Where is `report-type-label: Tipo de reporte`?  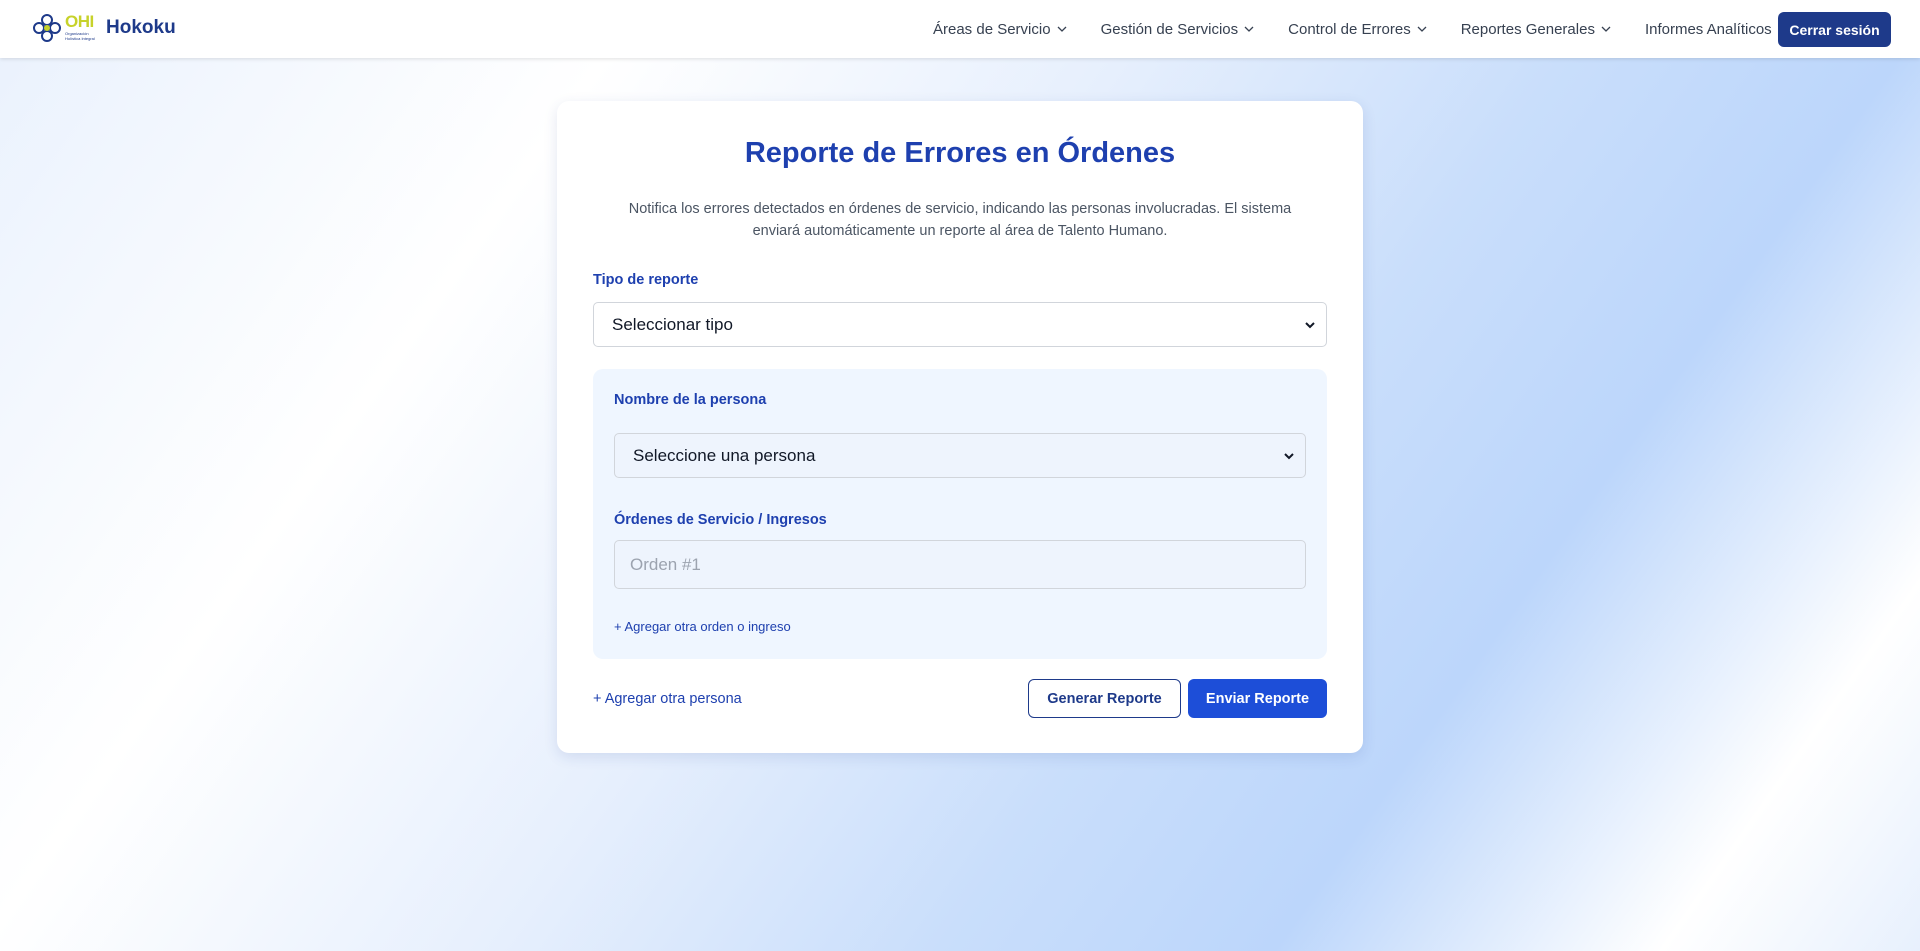 report-type-label: Tipo de reporte is located at coordinates (646, 280).